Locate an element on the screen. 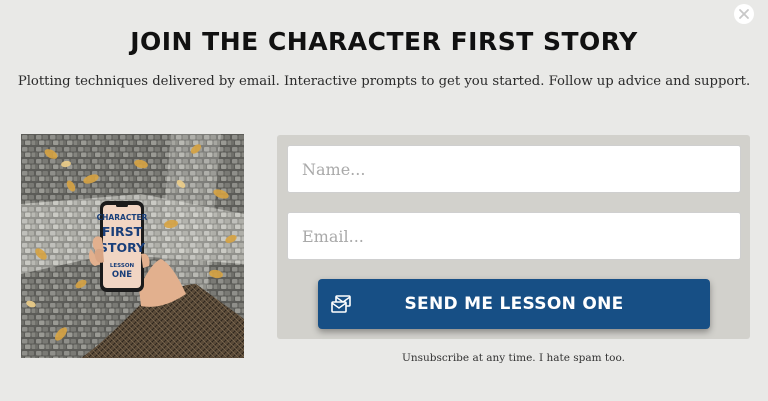 The image size is (768, 401). email-input is located at coordinates (514, 236).